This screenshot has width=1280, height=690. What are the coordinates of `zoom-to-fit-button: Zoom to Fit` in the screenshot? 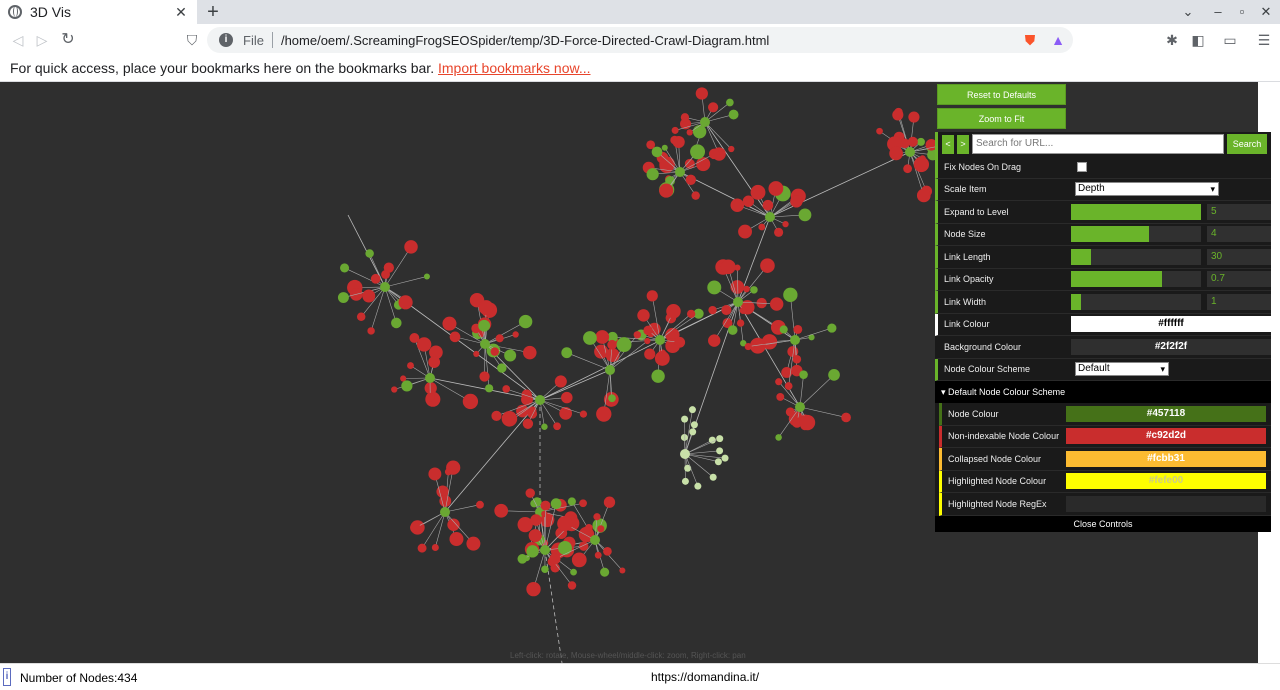 It's located at (1001, 118).